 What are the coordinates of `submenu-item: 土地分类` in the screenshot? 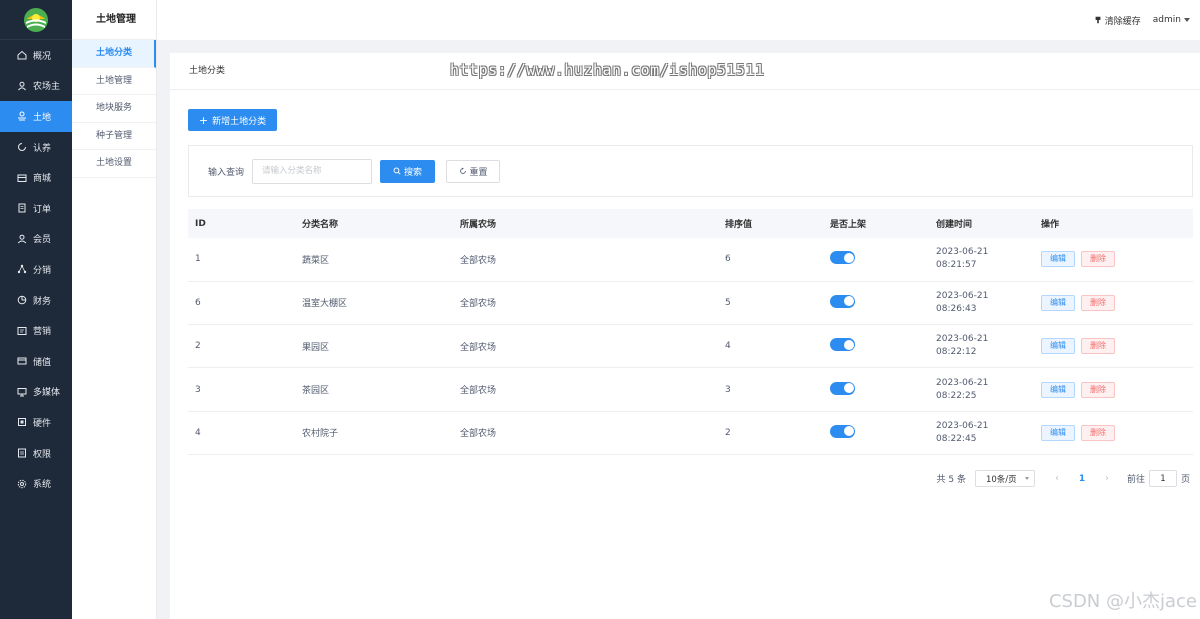 It's located at (114, 54).